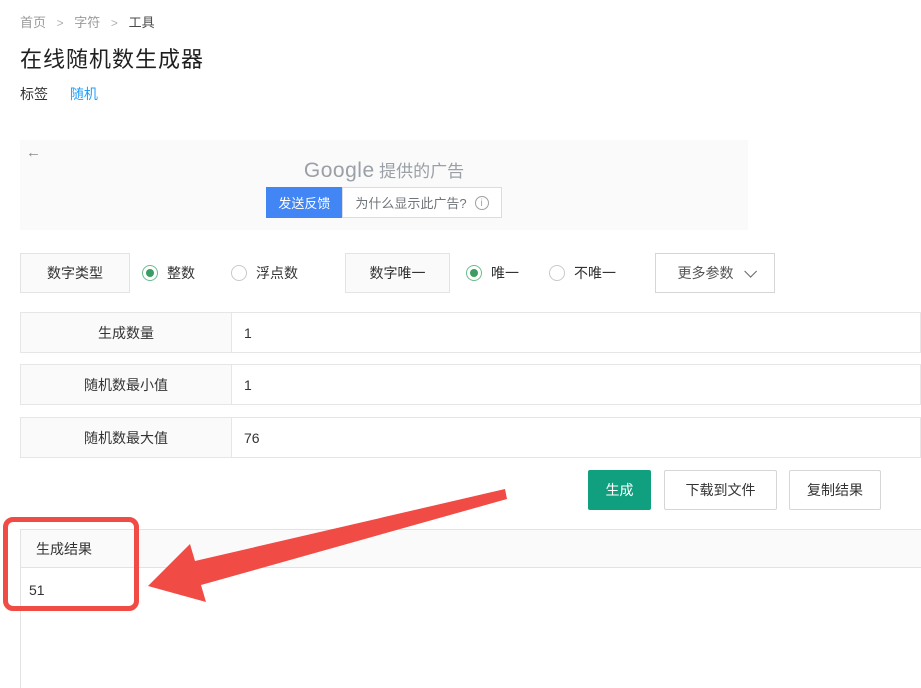  What do you see at coordinates (720, 490) in the screenshot?
I see `download-button: 下载到文件` at bounding box center [720, 490].